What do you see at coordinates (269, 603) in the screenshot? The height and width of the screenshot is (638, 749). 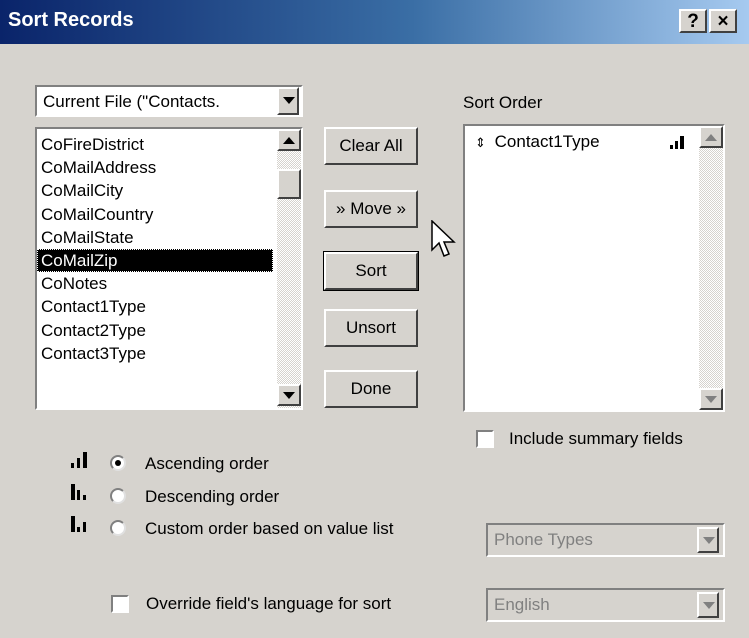 I see `override-language-label: Override field's language for sort` at bounding box center [269, 603].